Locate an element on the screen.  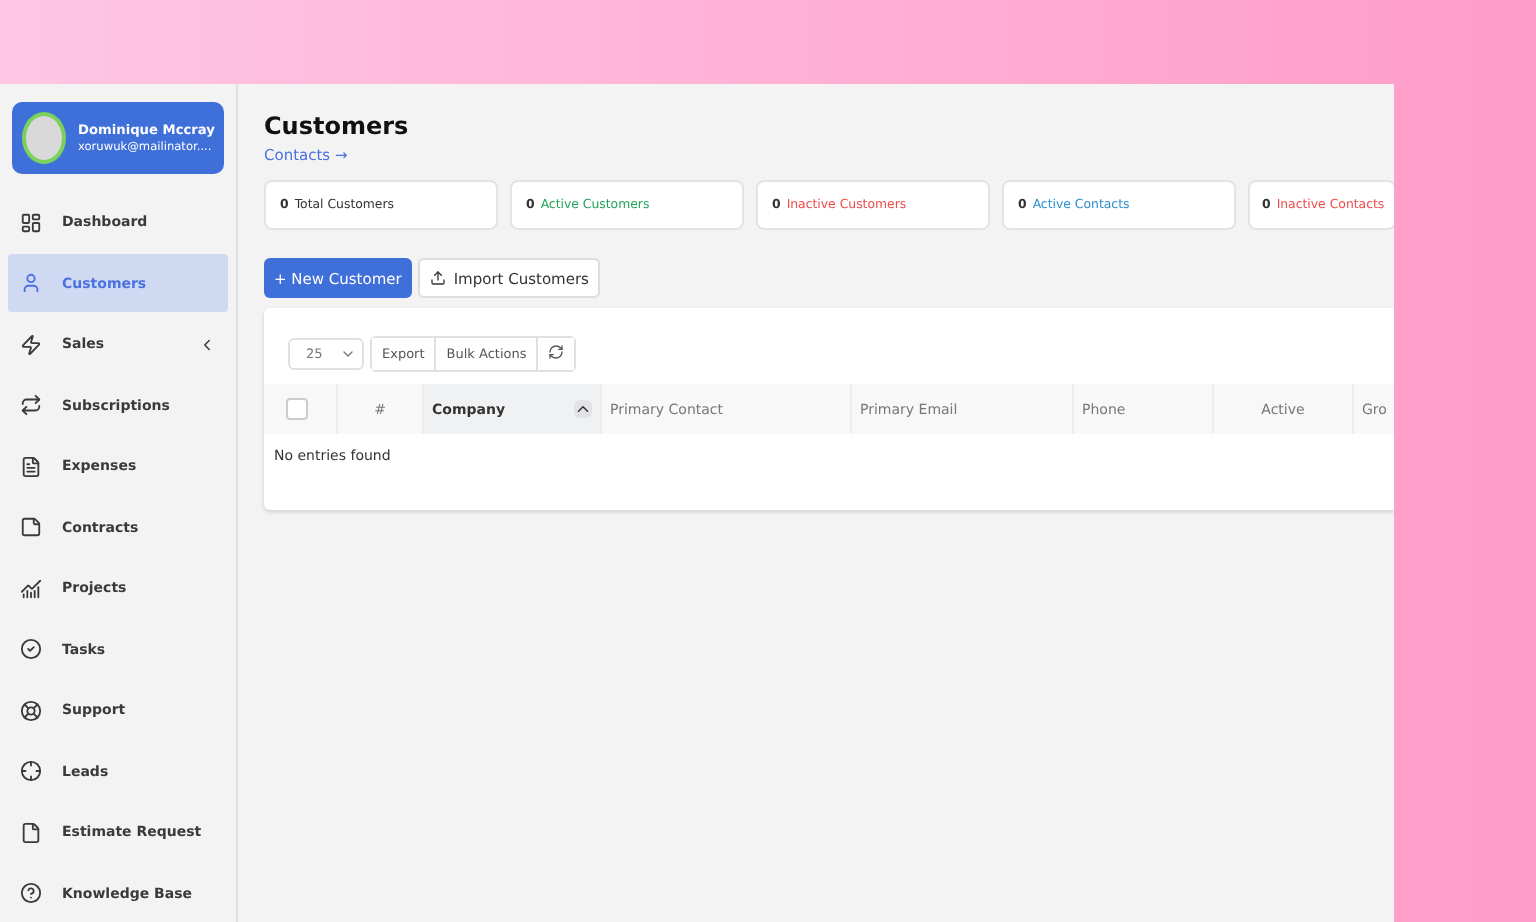
lightning-icon is located at coordinates (31, 344).